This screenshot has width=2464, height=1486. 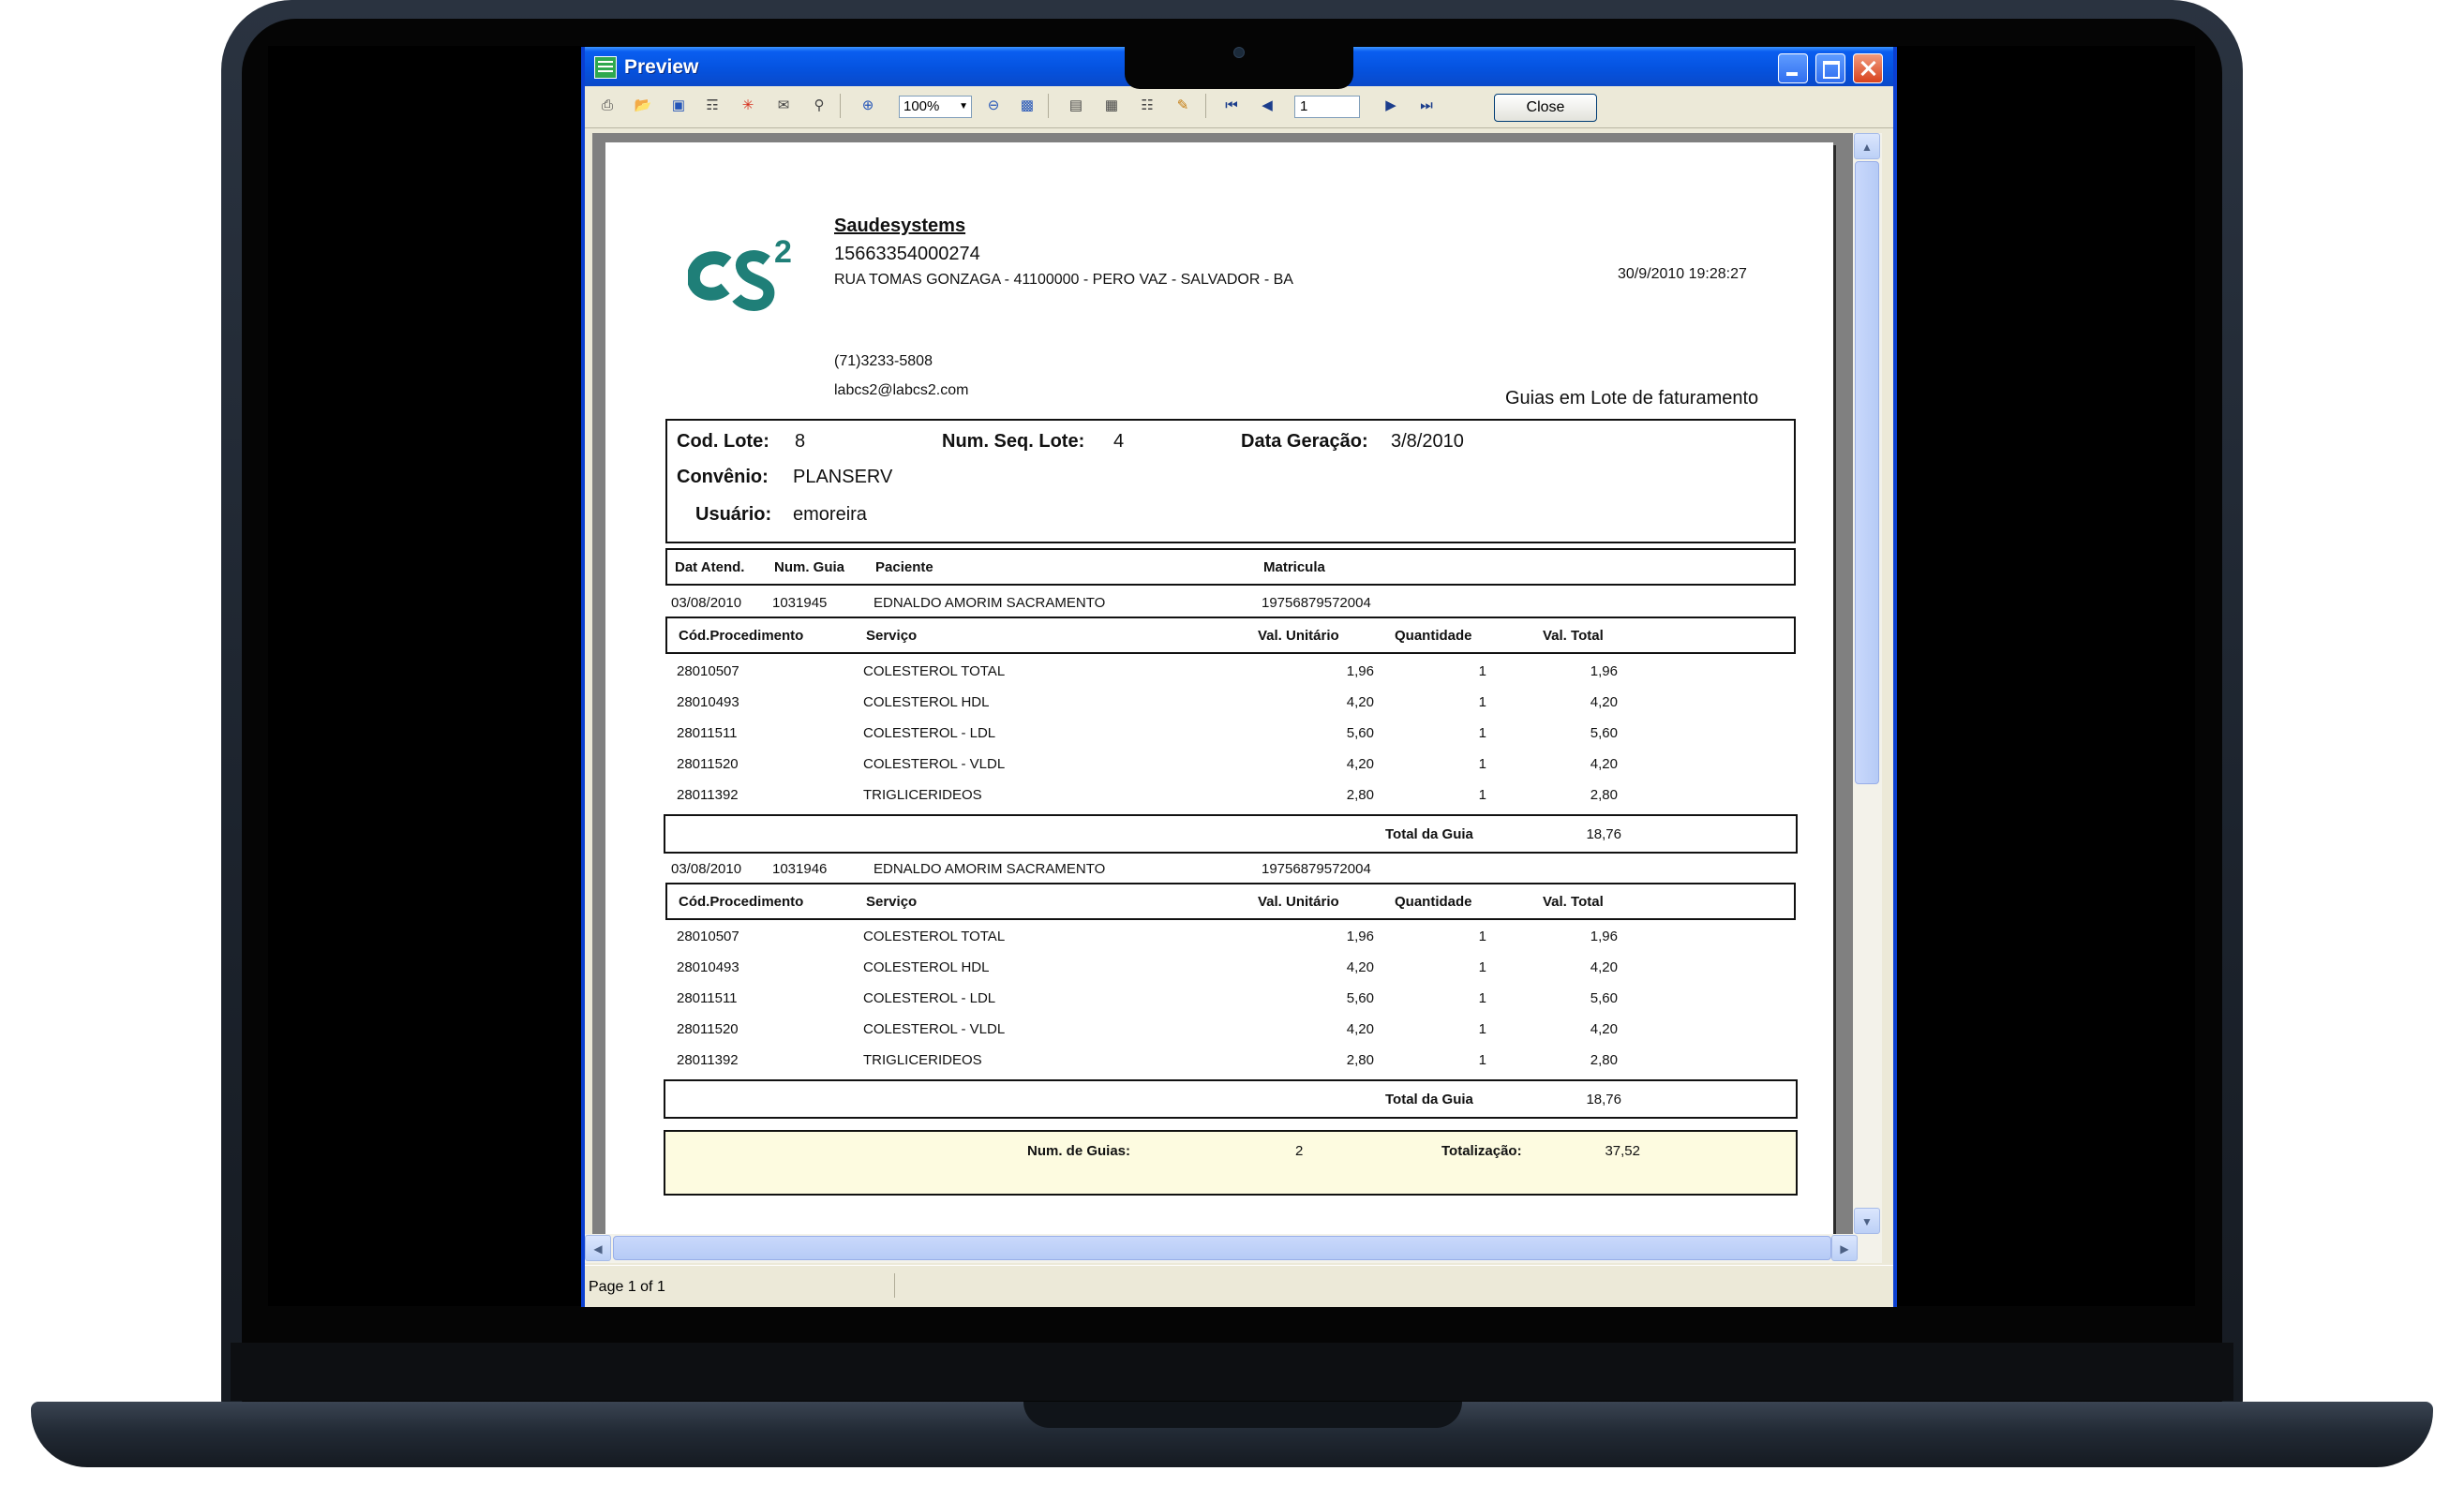 What do you see at coordinates (1231, 106) in the screenshot?
I see `first-page-icon: ⏮` at bounding box center [1231, 106].